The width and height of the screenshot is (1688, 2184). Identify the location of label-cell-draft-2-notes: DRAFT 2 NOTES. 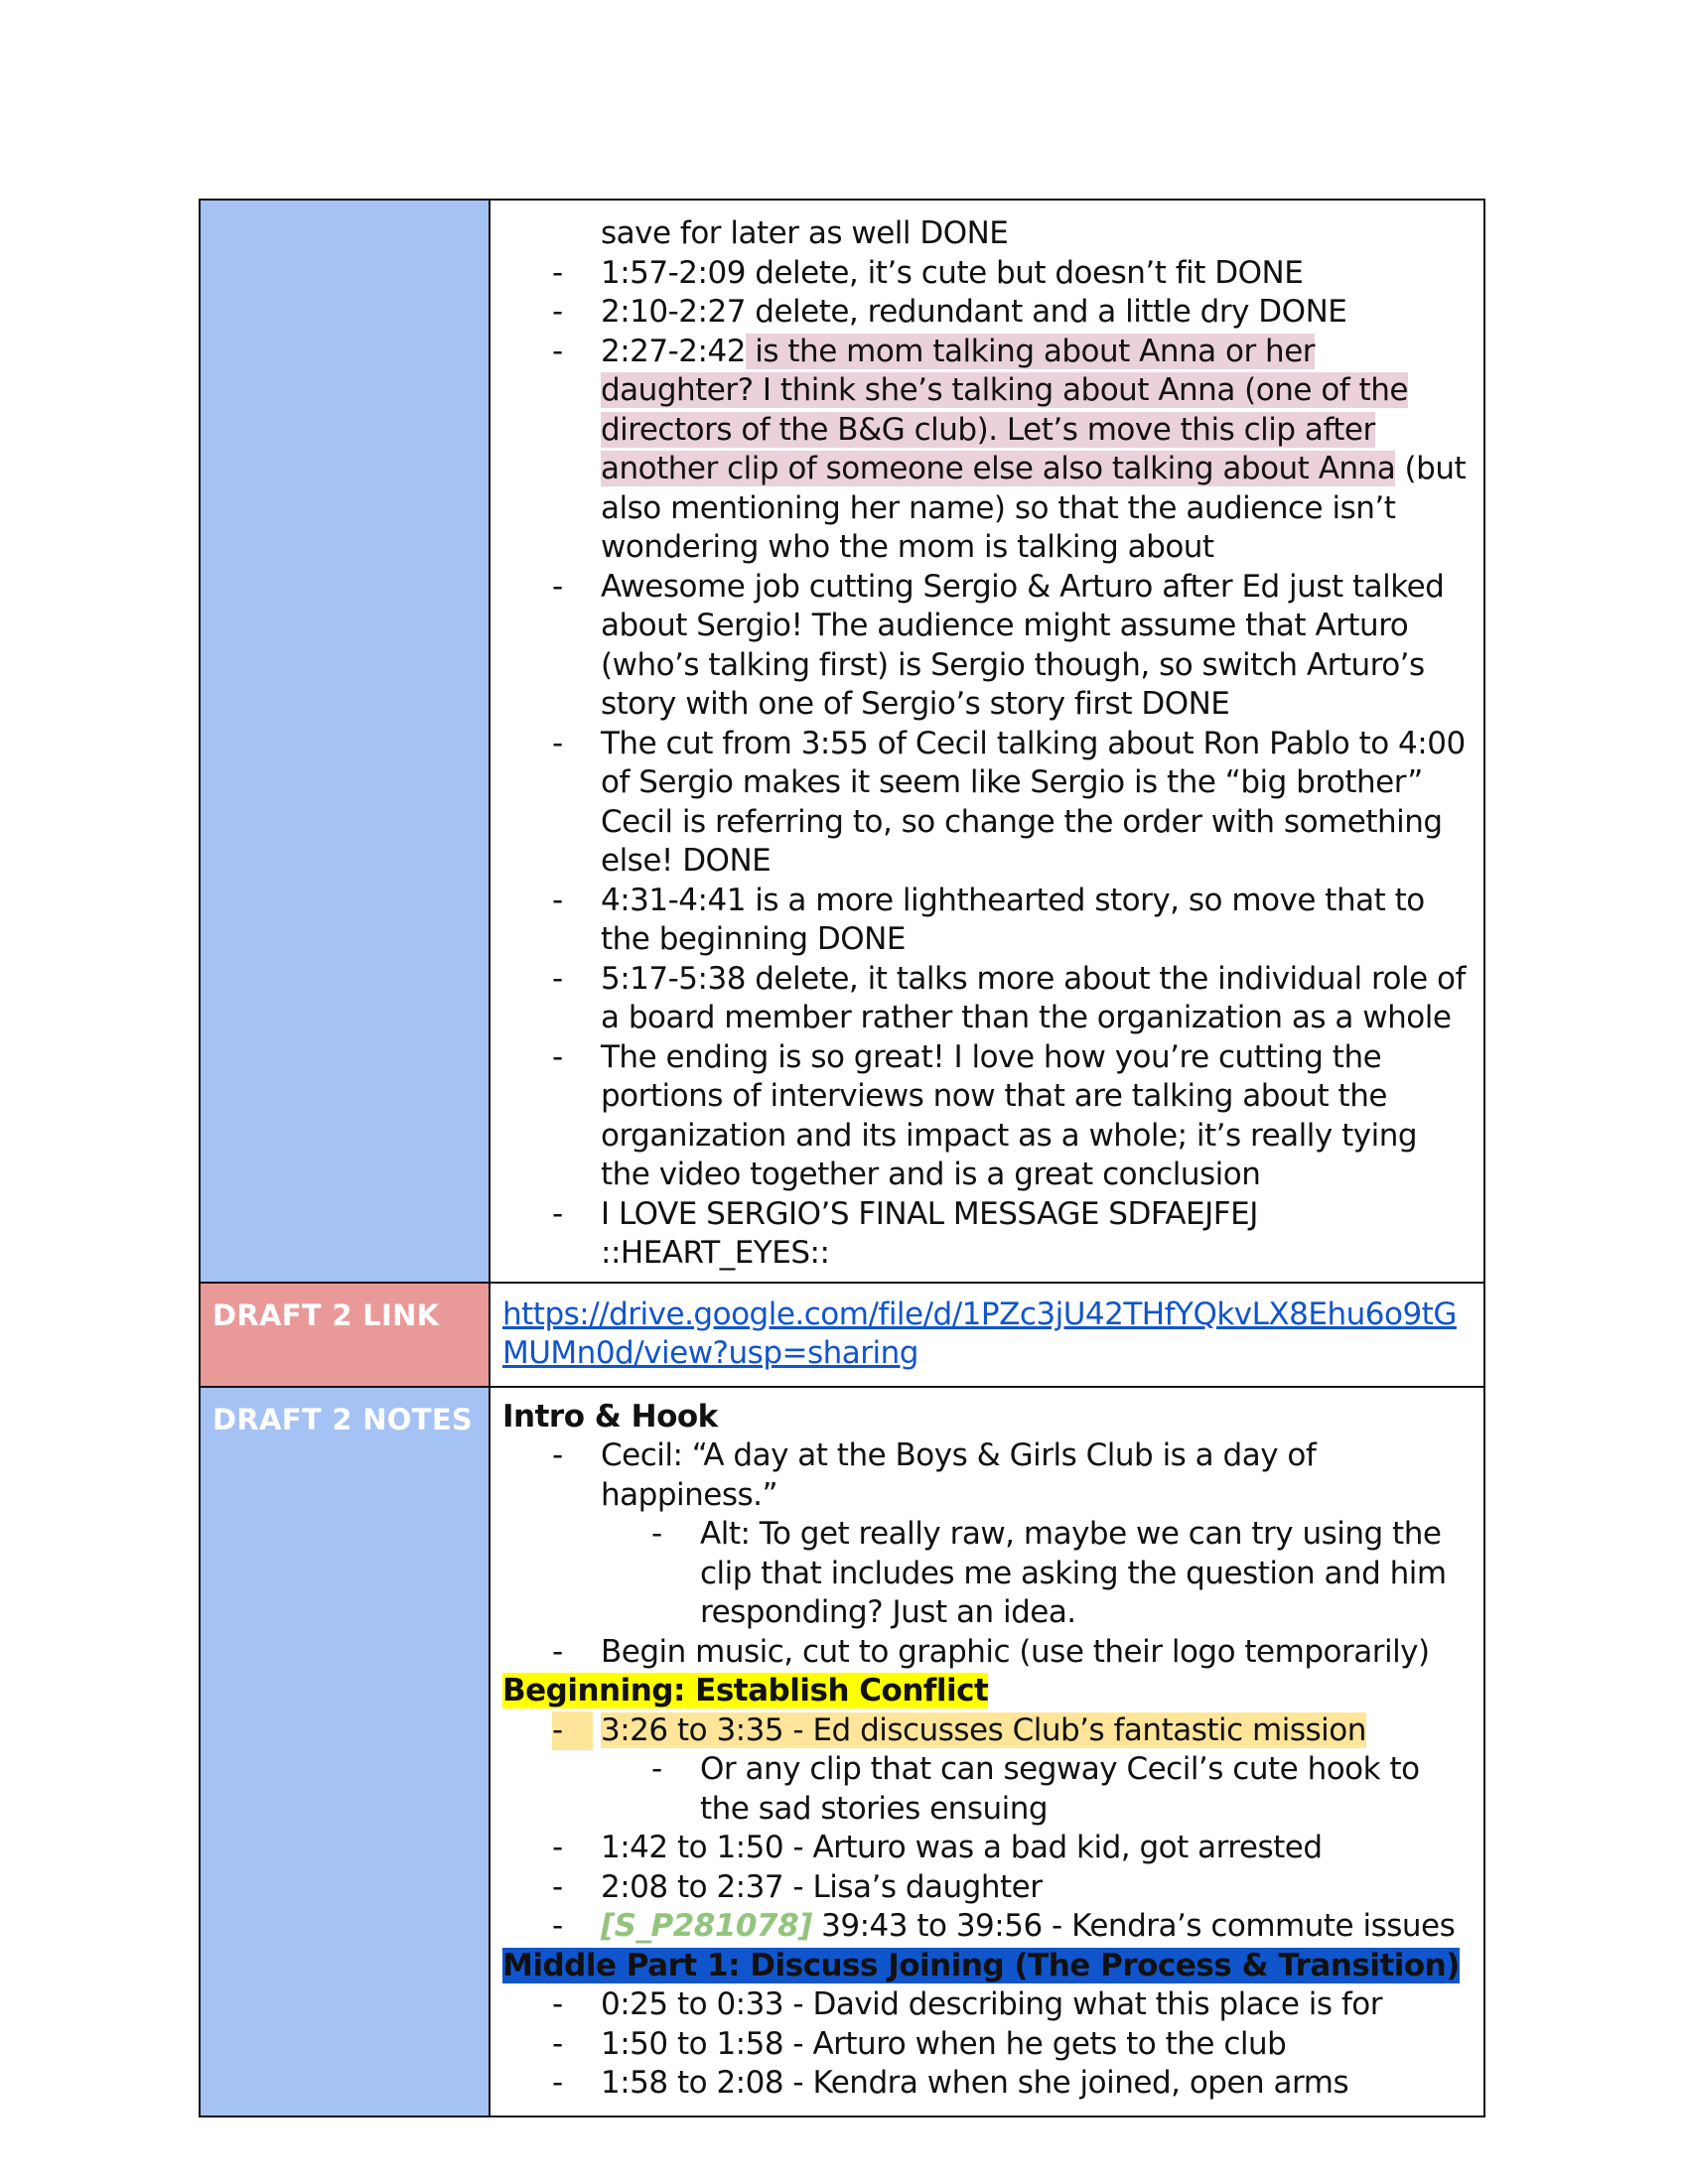
(345, 1751).